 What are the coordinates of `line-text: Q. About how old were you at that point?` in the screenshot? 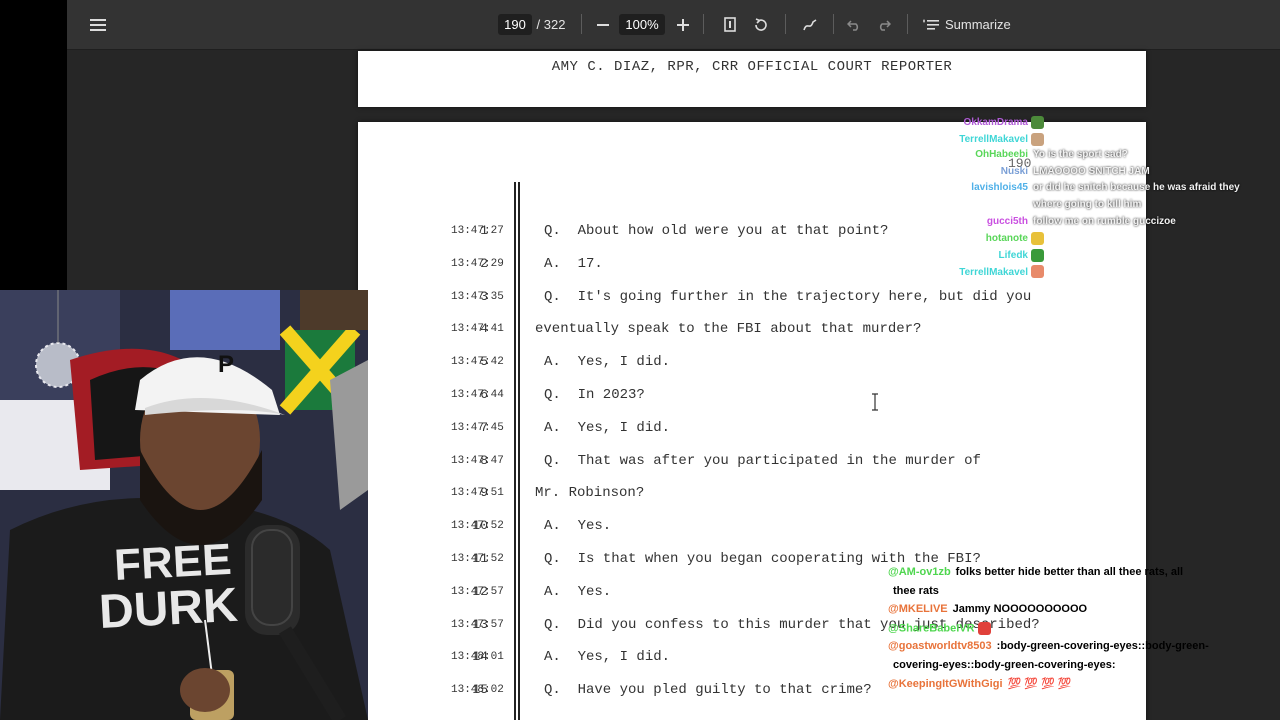 It's located at (716, 231).